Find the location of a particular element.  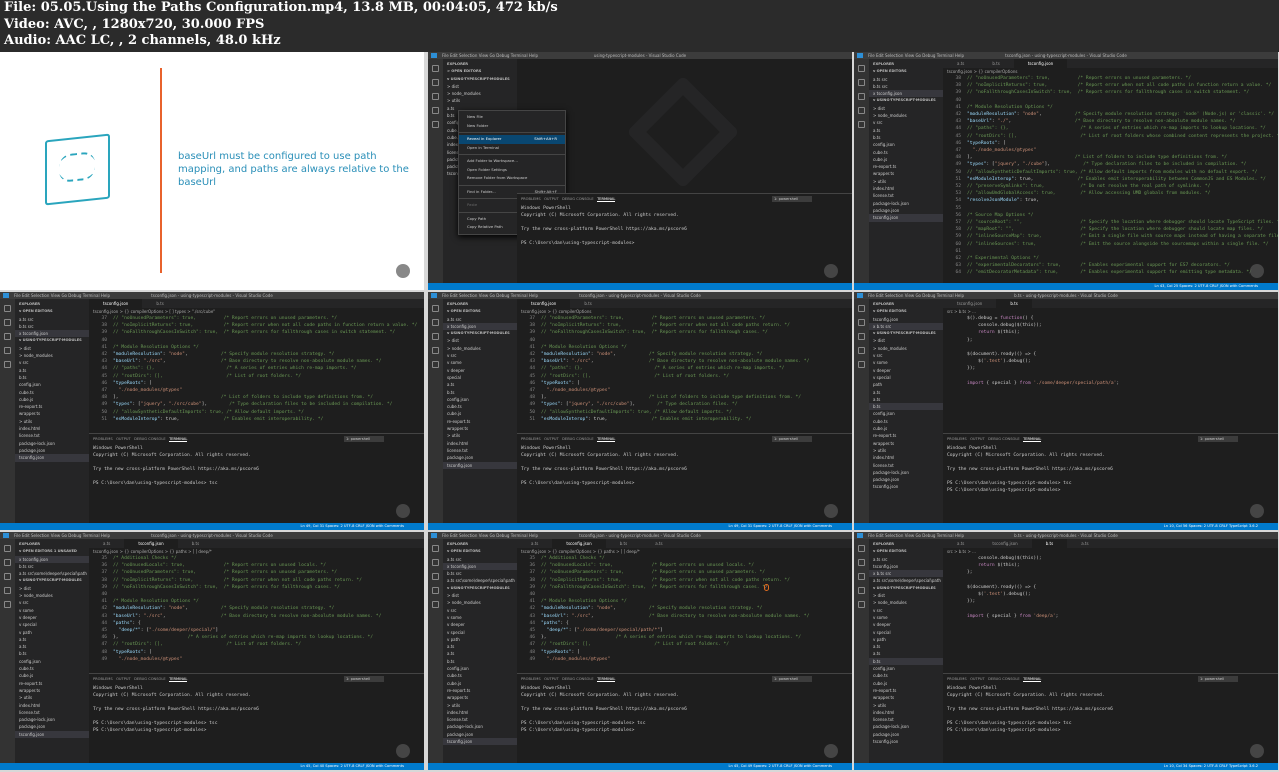

explorer-item: re-export.ts is located at coordinates (480, 421).